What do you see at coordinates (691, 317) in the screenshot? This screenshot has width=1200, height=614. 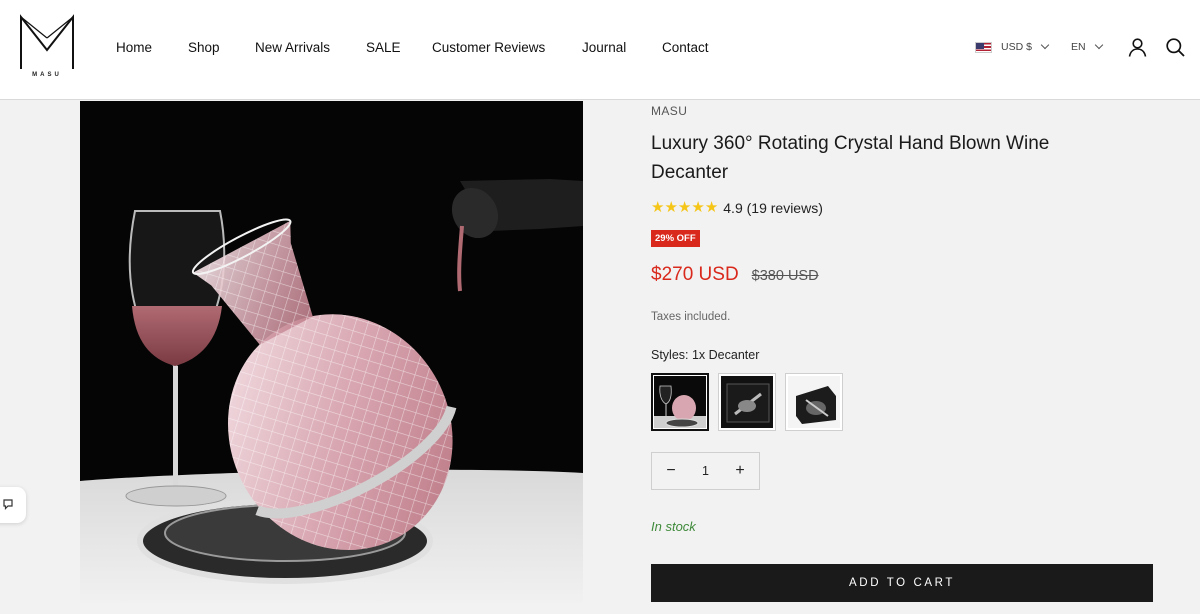 I see `taxes-note: Taxes included.` at bounding box center [691, 317].